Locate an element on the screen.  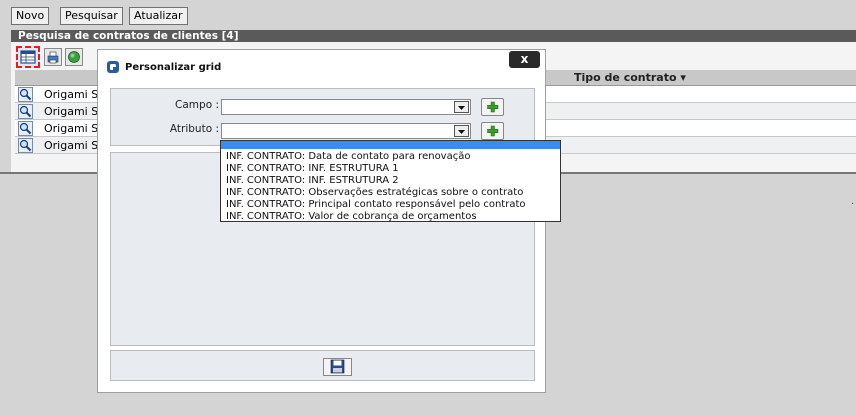
atributo-label: Atributo : is located at coordinates (194, 129).